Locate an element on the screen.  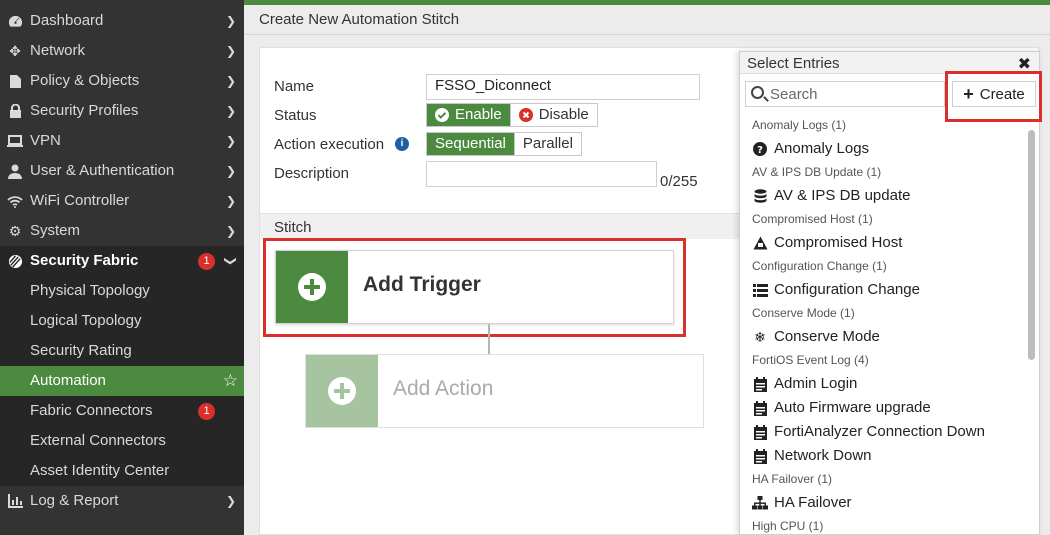
sidebar-item-label: WiFi Controller is located at coordinates (80, 200).